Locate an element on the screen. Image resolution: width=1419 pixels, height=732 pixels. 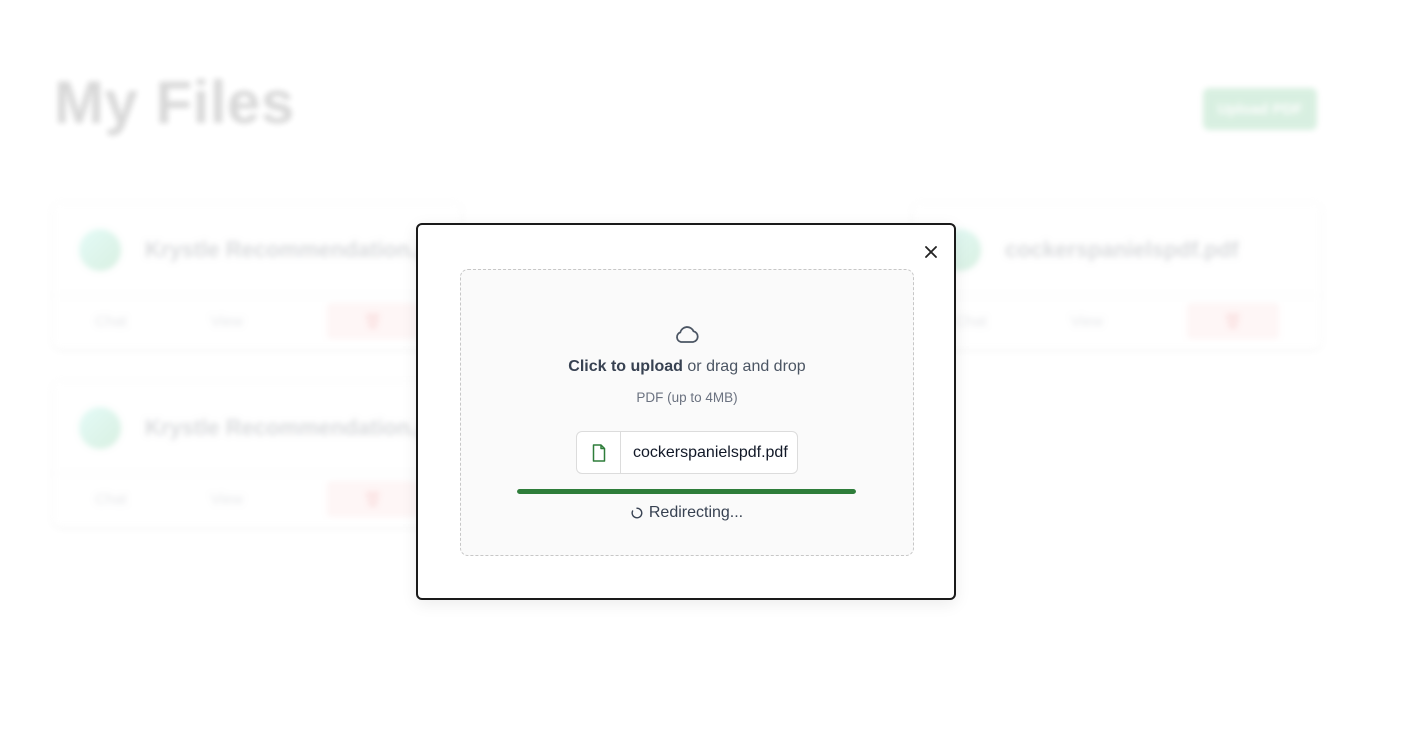
file-icon is located at coordinates (598, 452).